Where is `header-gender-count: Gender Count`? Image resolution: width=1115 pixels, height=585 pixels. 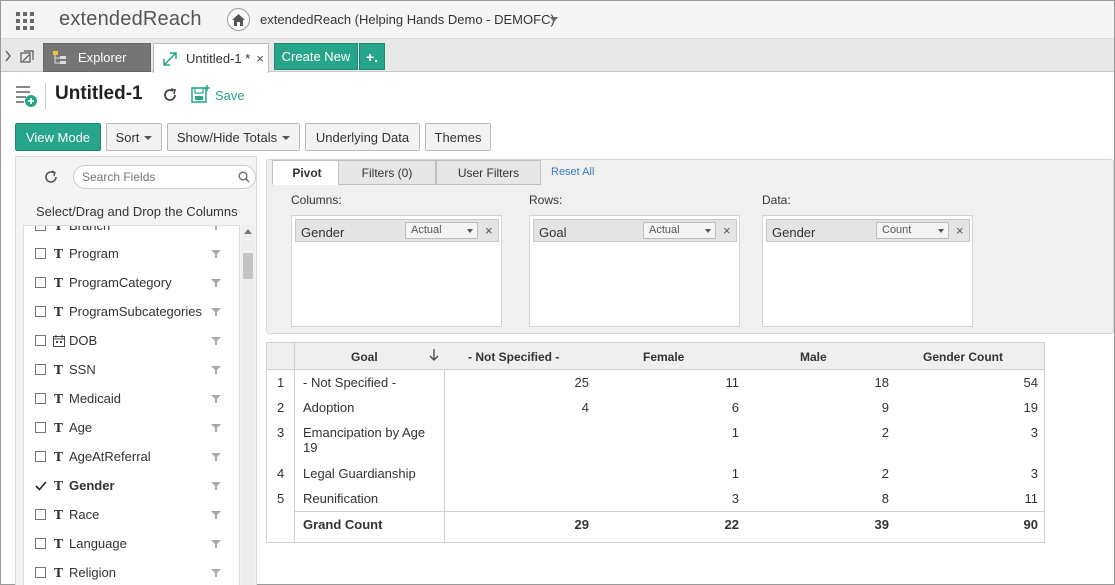
header-gender-count: Gender Count is located at coordinates (963, 357).